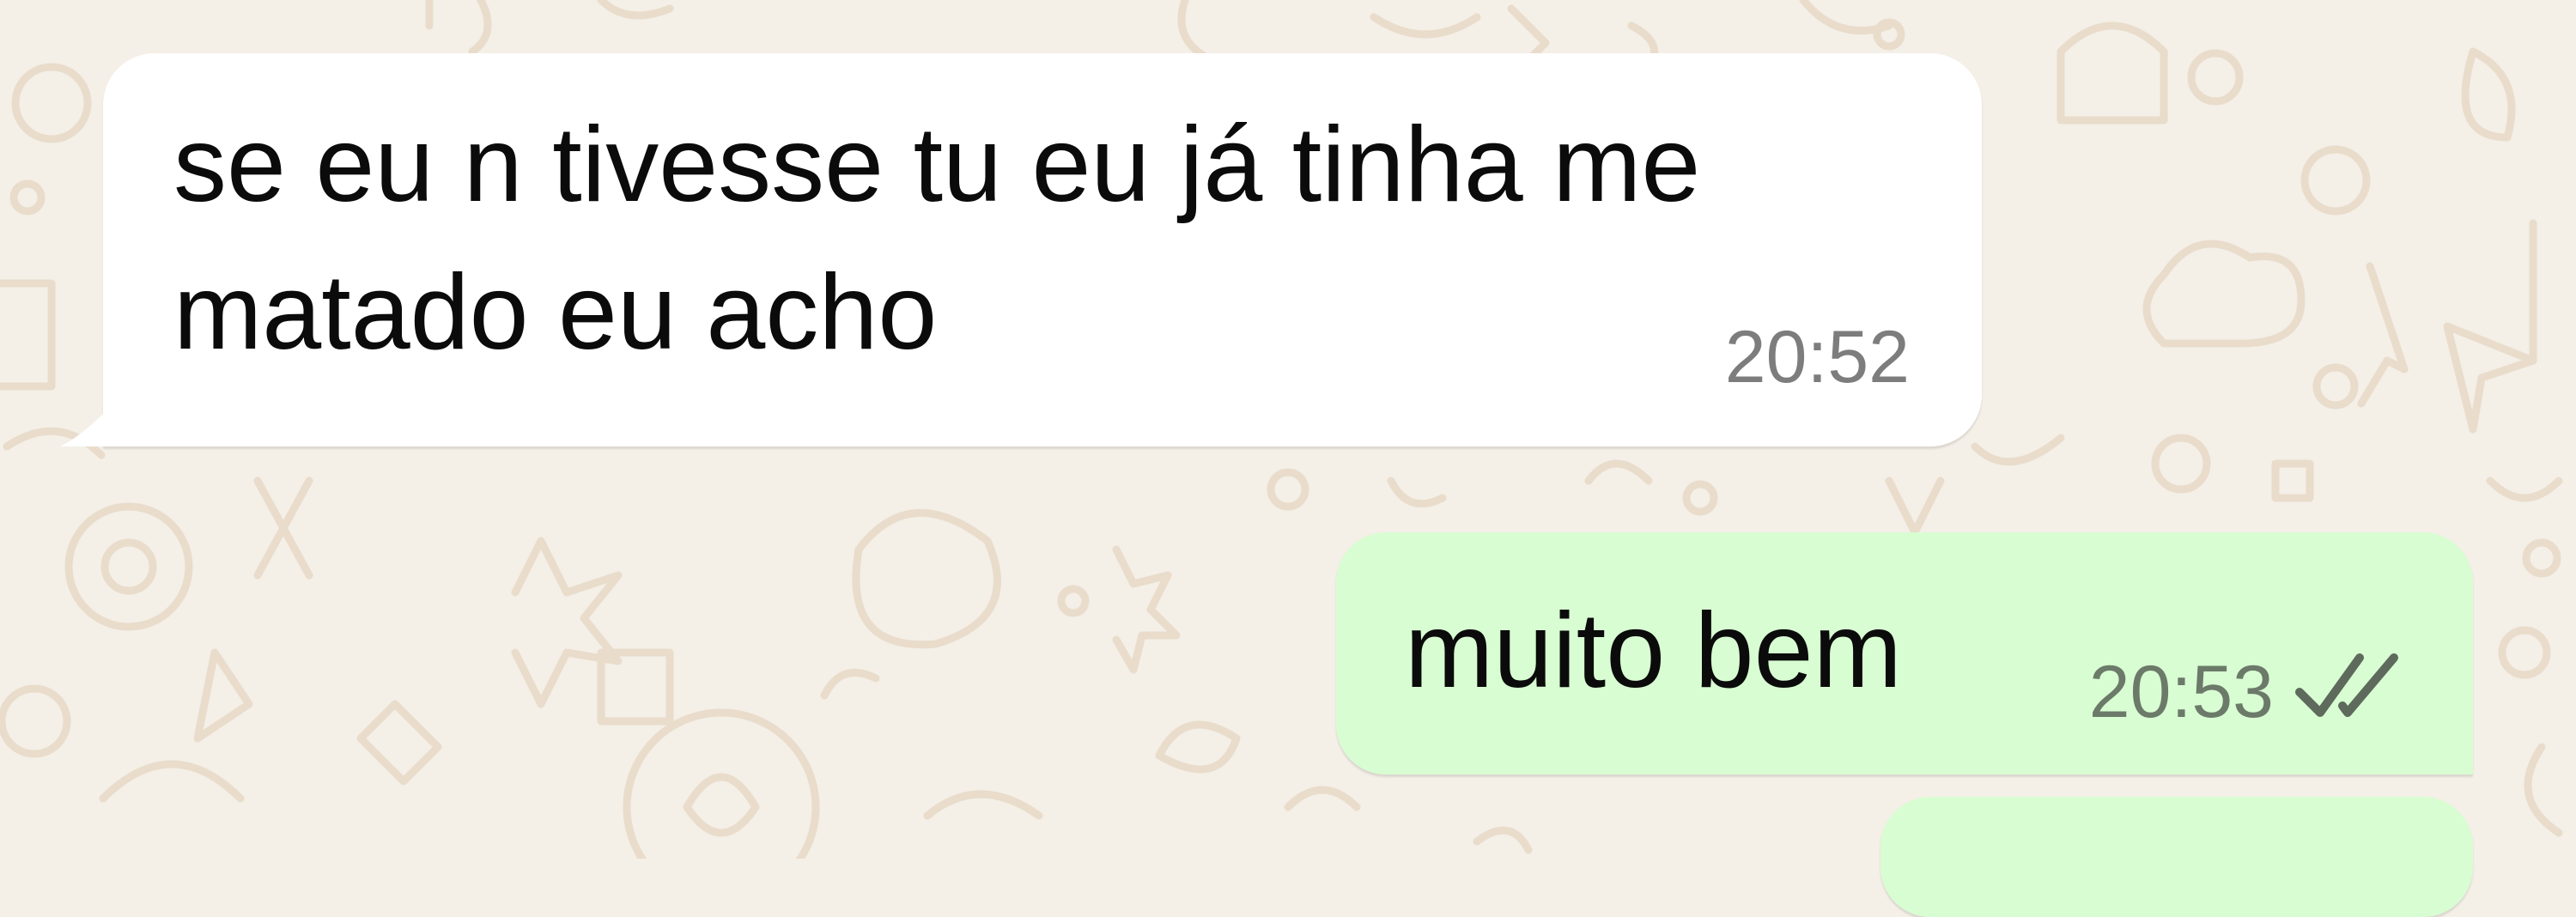  I want to click on outgoing-message-bubble: muito bem 20:53, so click(1904, 653).